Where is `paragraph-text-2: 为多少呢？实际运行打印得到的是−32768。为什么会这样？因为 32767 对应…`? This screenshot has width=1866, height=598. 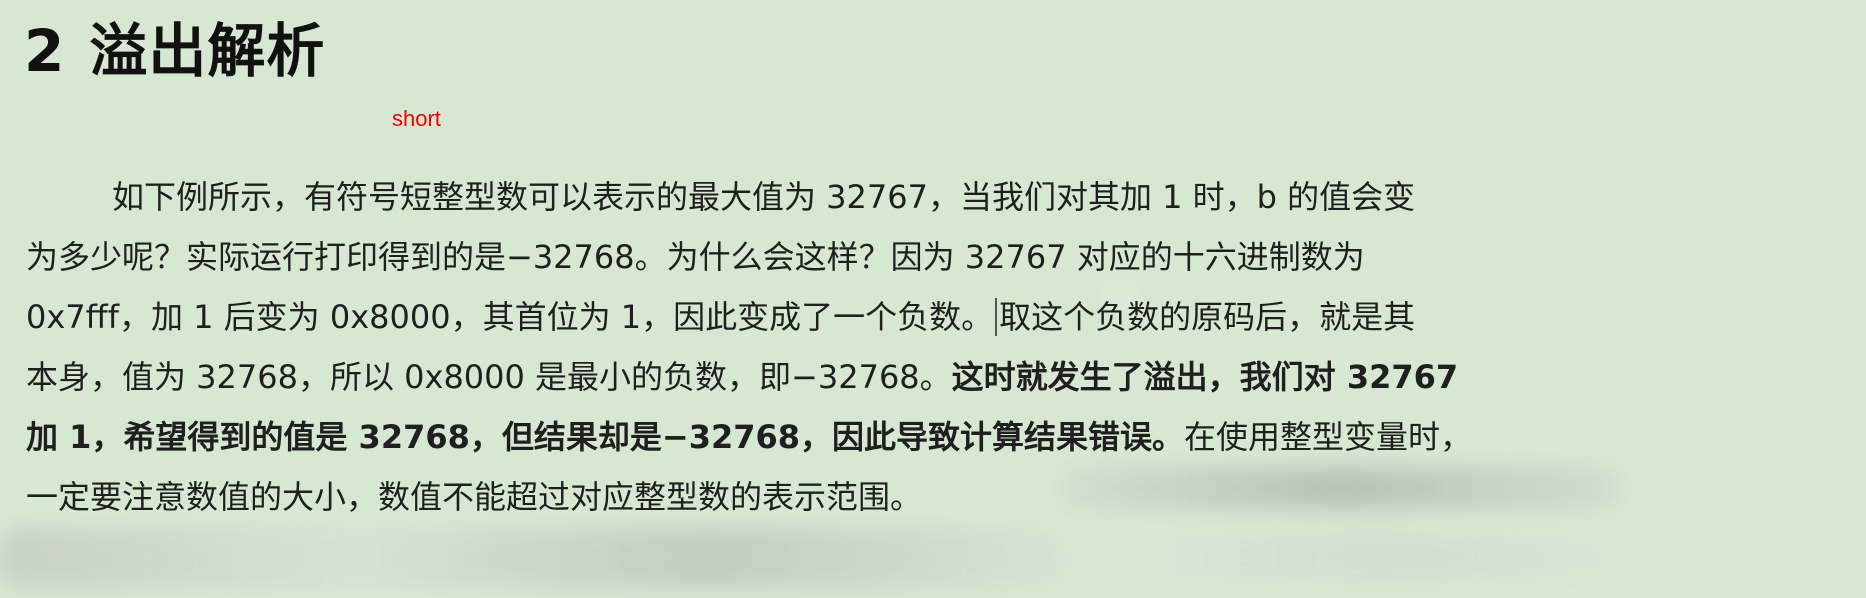 paragraph-text-2: 为多少呢？实际运行打印得到的是−32768。为什么会这样？因为 32767 对应… is located at coordinates (695, 257).